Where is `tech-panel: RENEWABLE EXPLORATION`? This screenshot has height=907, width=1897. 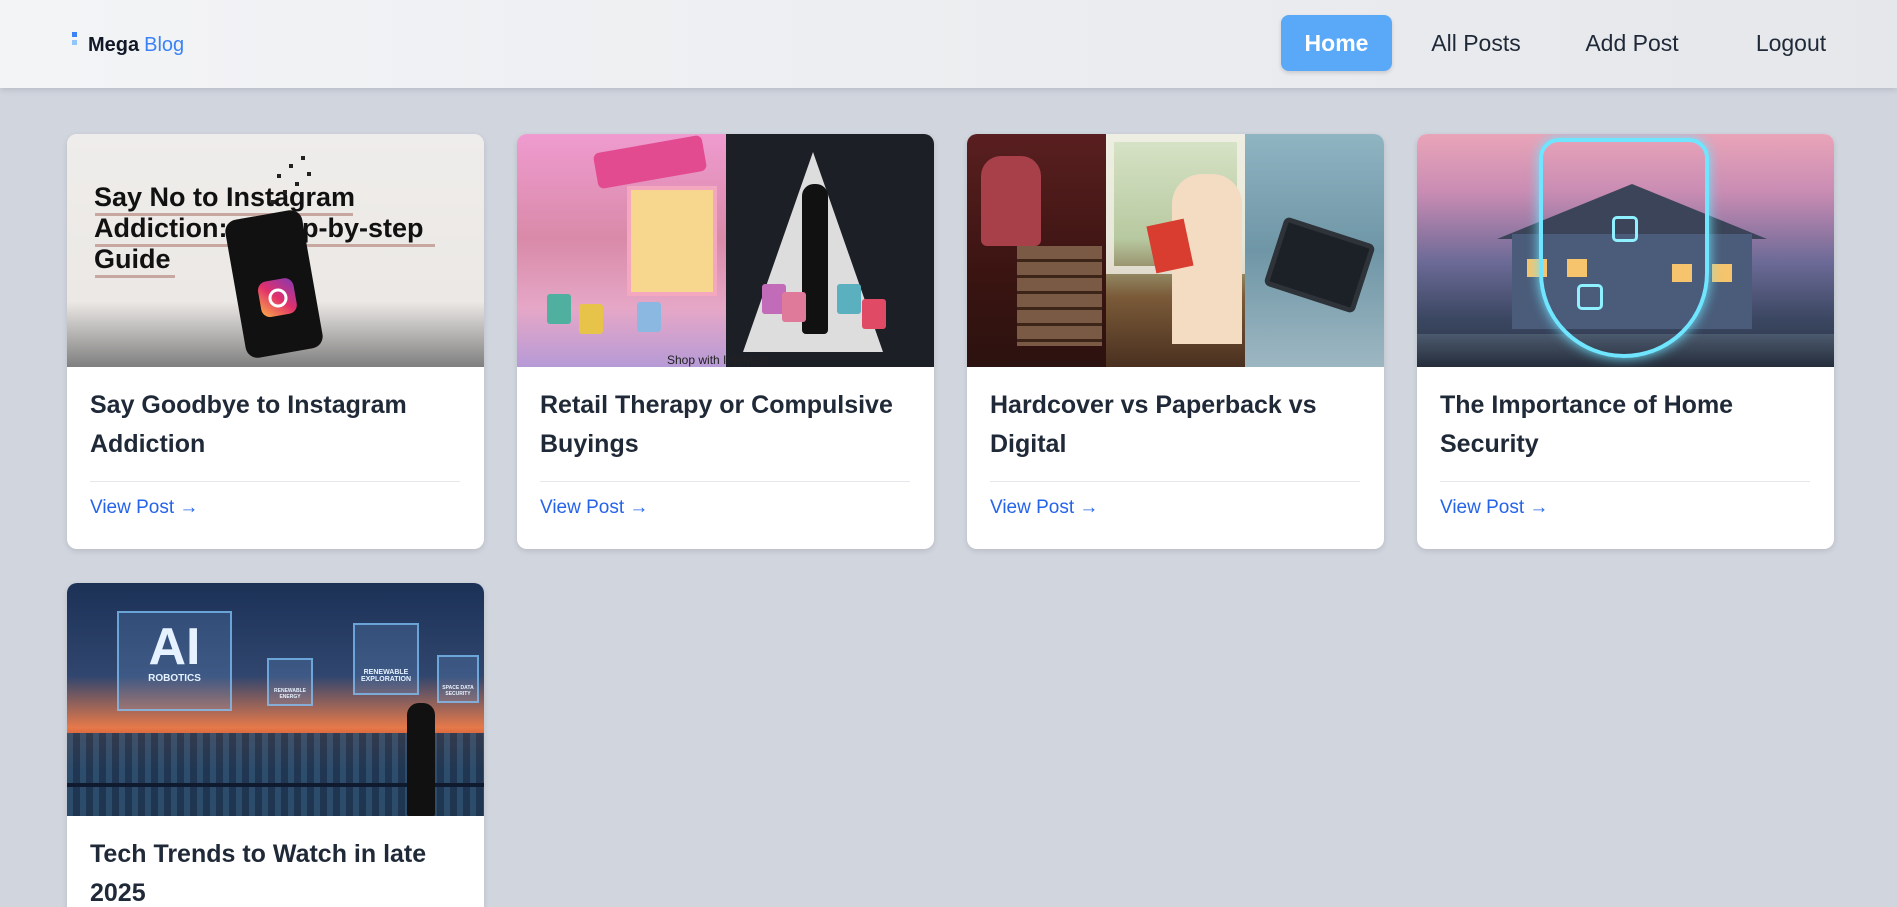 tech-panel: RENEWABLE EXPLORATION is located at coordinates (386, 659).